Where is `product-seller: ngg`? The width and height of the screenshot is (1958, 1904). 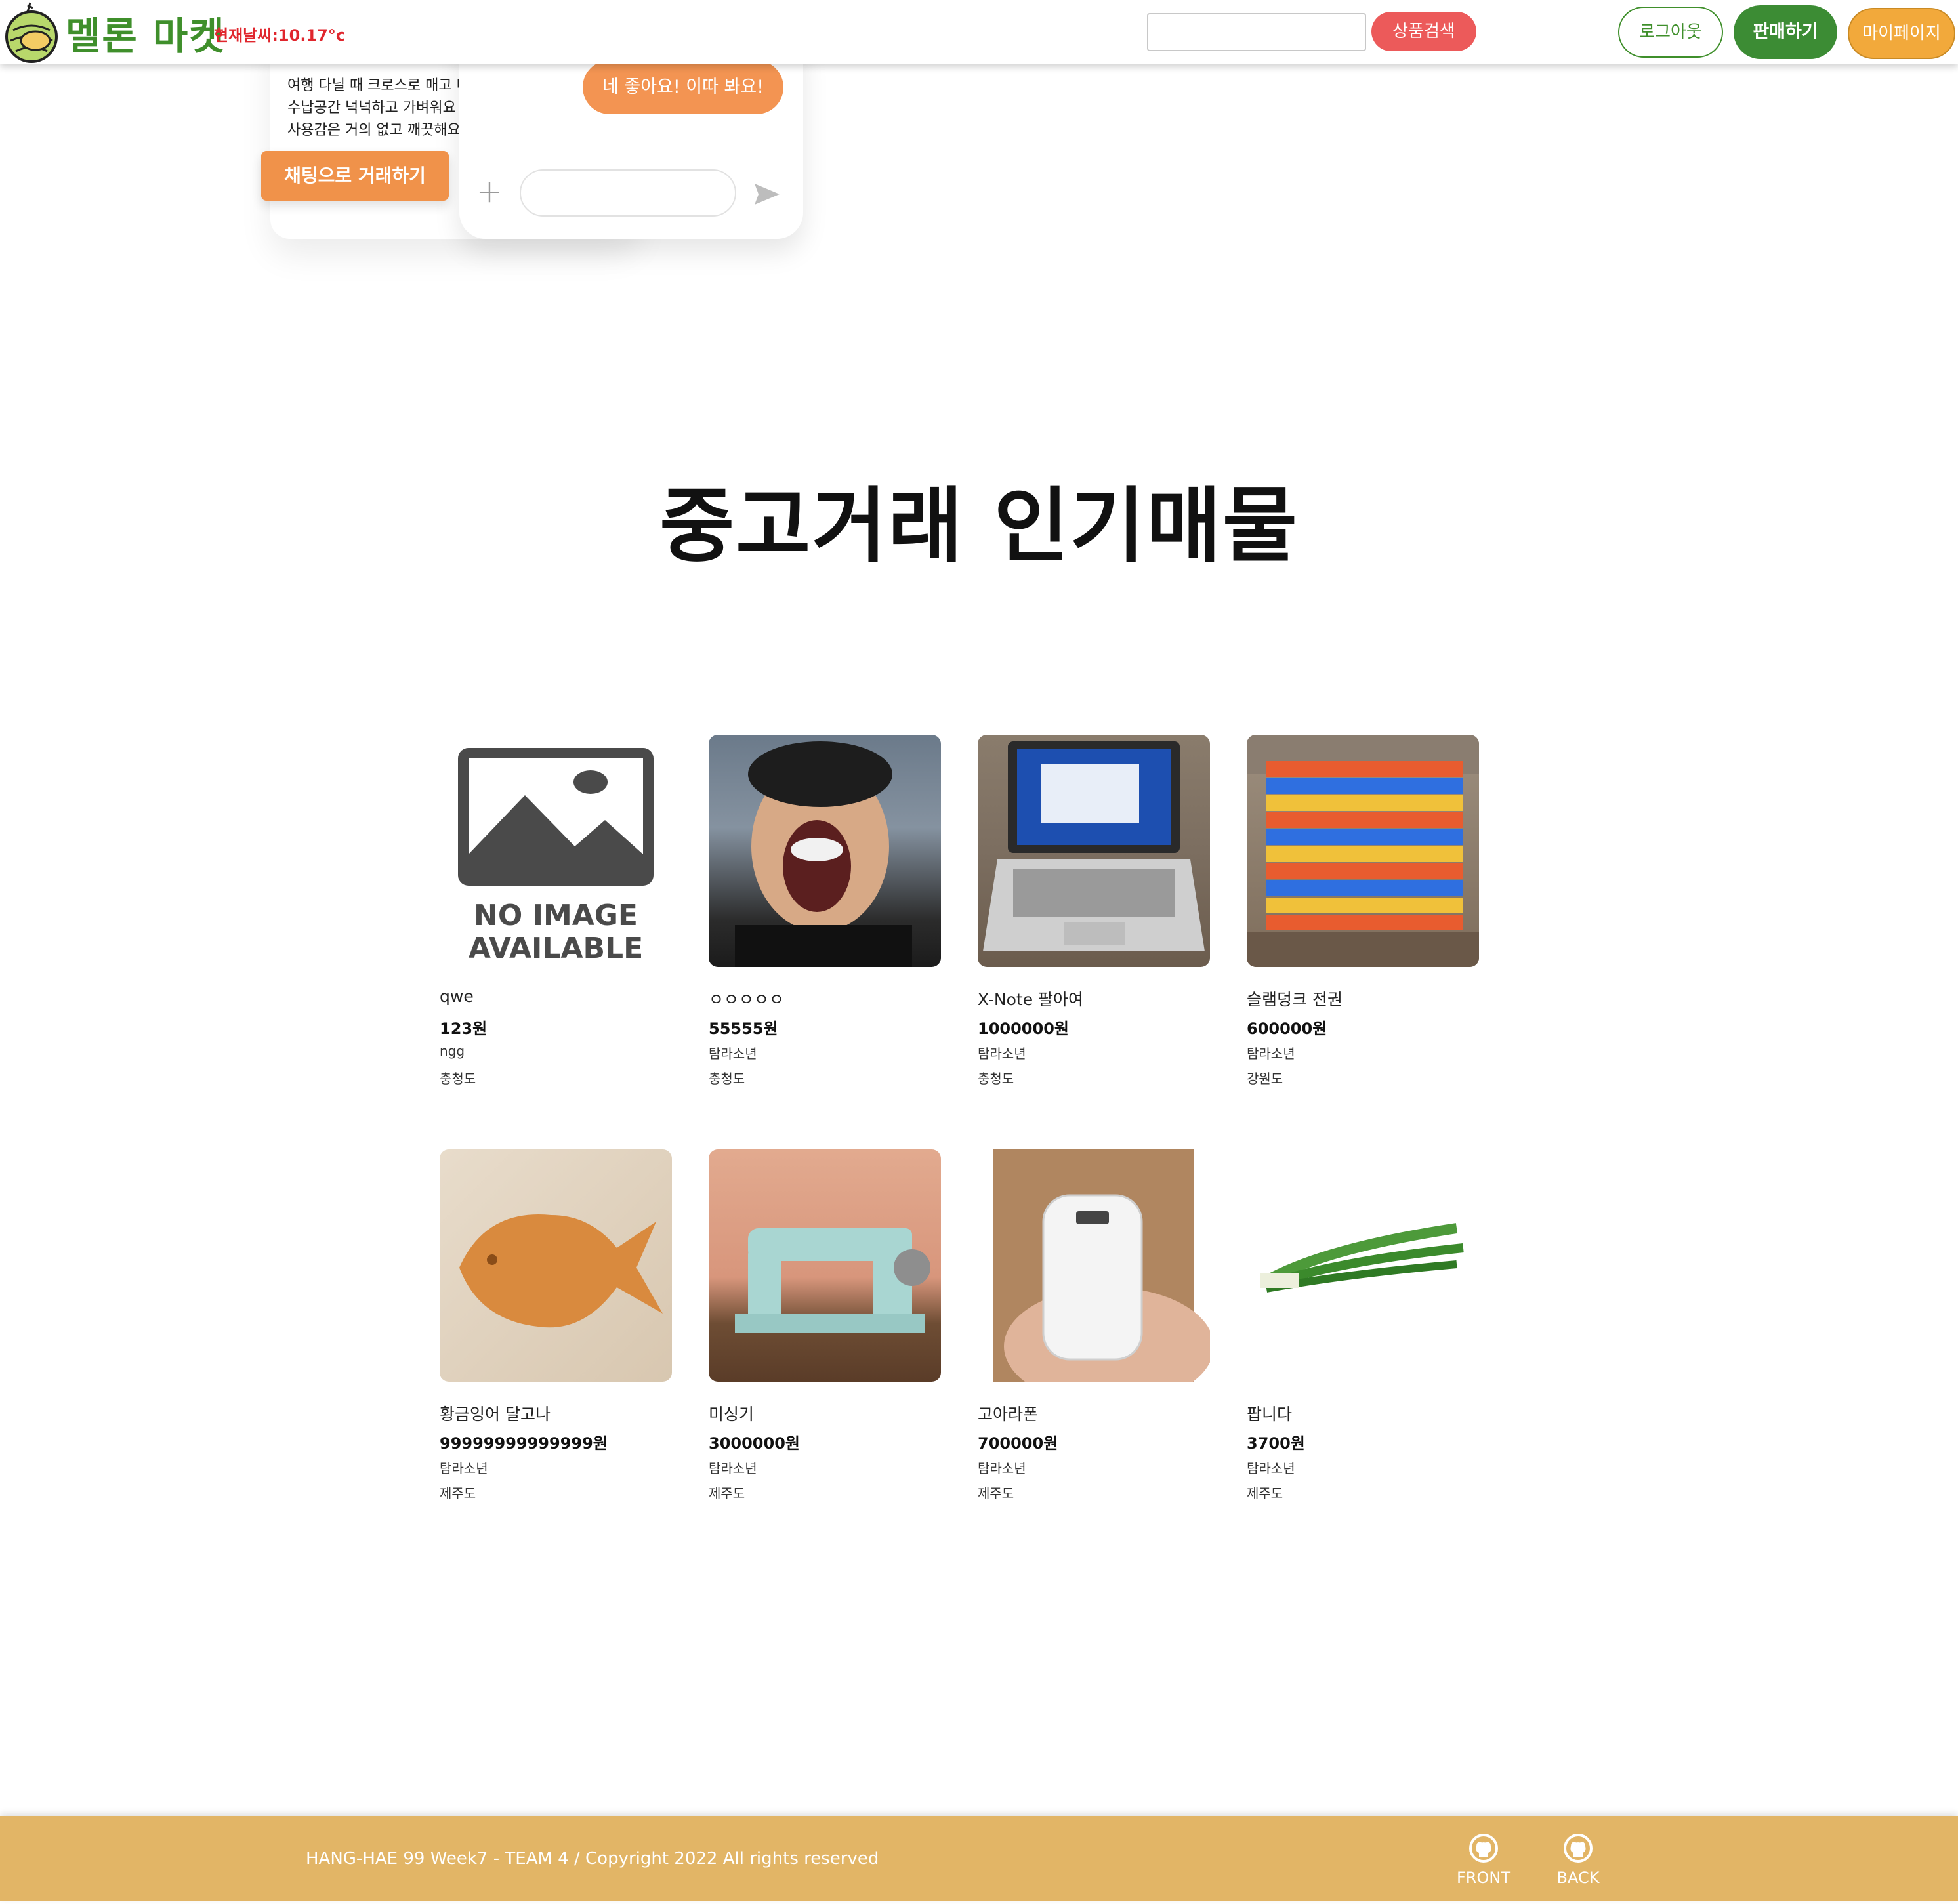
product-seller: ngg is located at coordinates (453, 1051).